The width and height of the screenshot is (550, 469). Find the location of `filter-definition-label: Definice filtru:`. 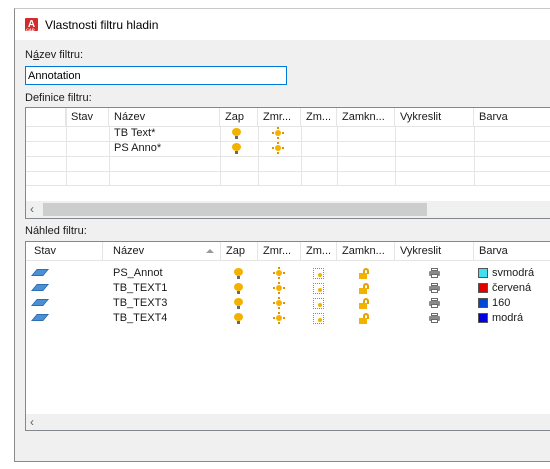

filter-definition-label: Definice filtru: is located at coordinates (58, 98).